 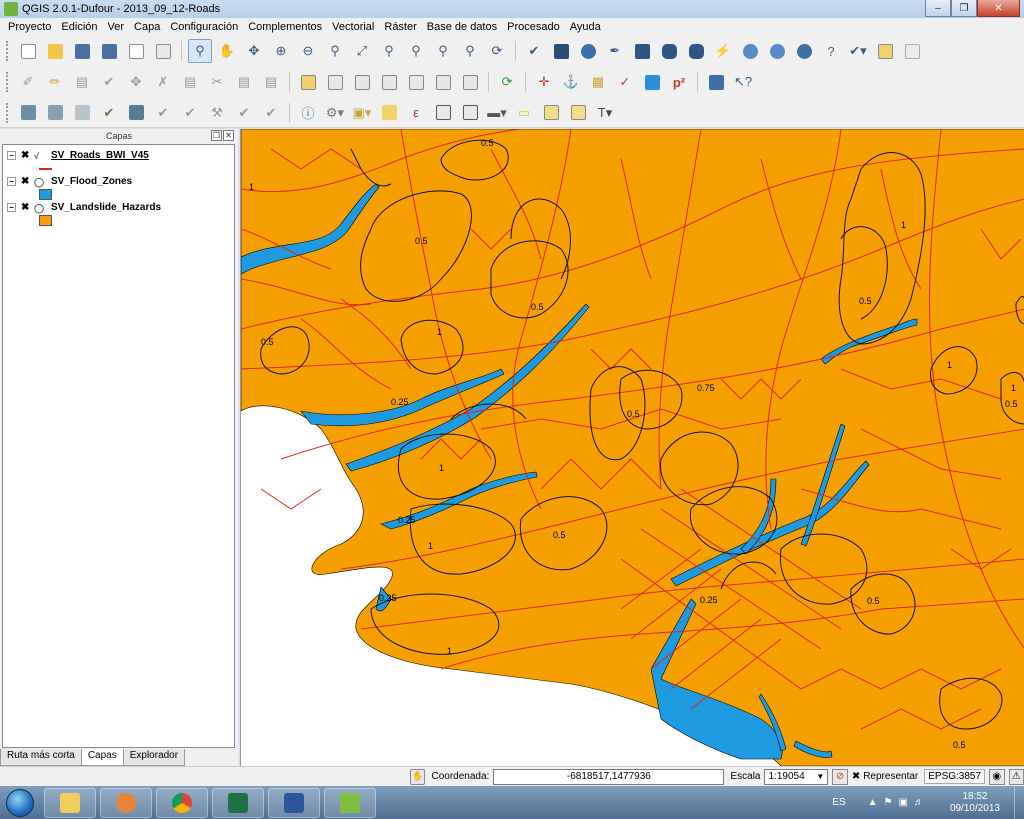 I want to click on render-toggle: ✖ Representar, so click(x=885, y=776).